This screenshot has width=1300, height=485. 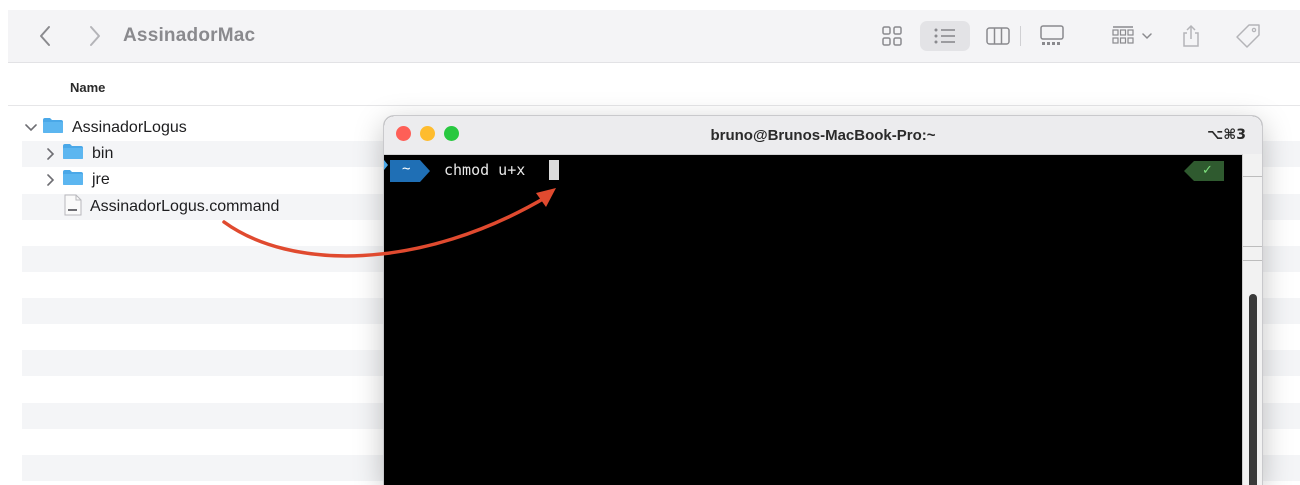 I want to click on window-title: AssinadorMac, so click(x=189, y=35).